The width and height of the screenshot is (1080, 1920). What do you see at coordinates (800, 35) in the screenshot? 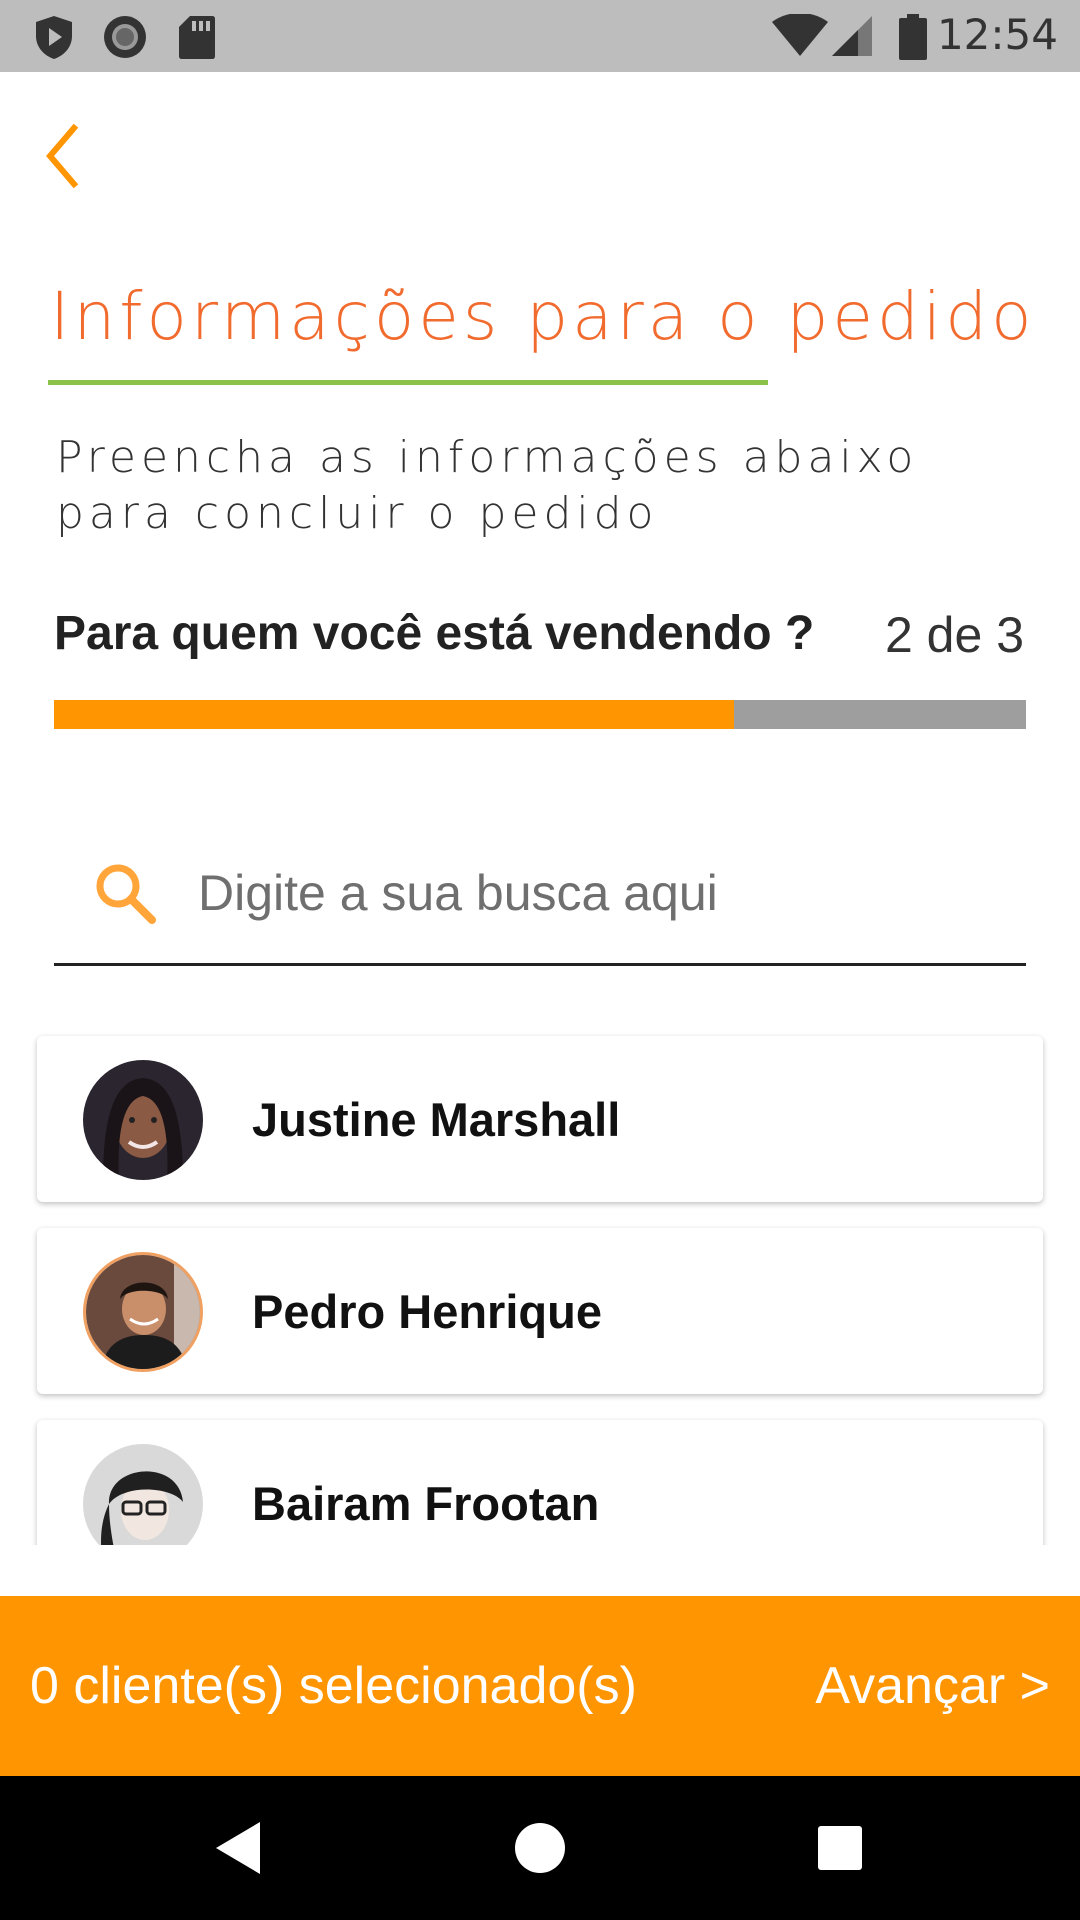
I see `wifi-icon` at bounding box center [800, 35].